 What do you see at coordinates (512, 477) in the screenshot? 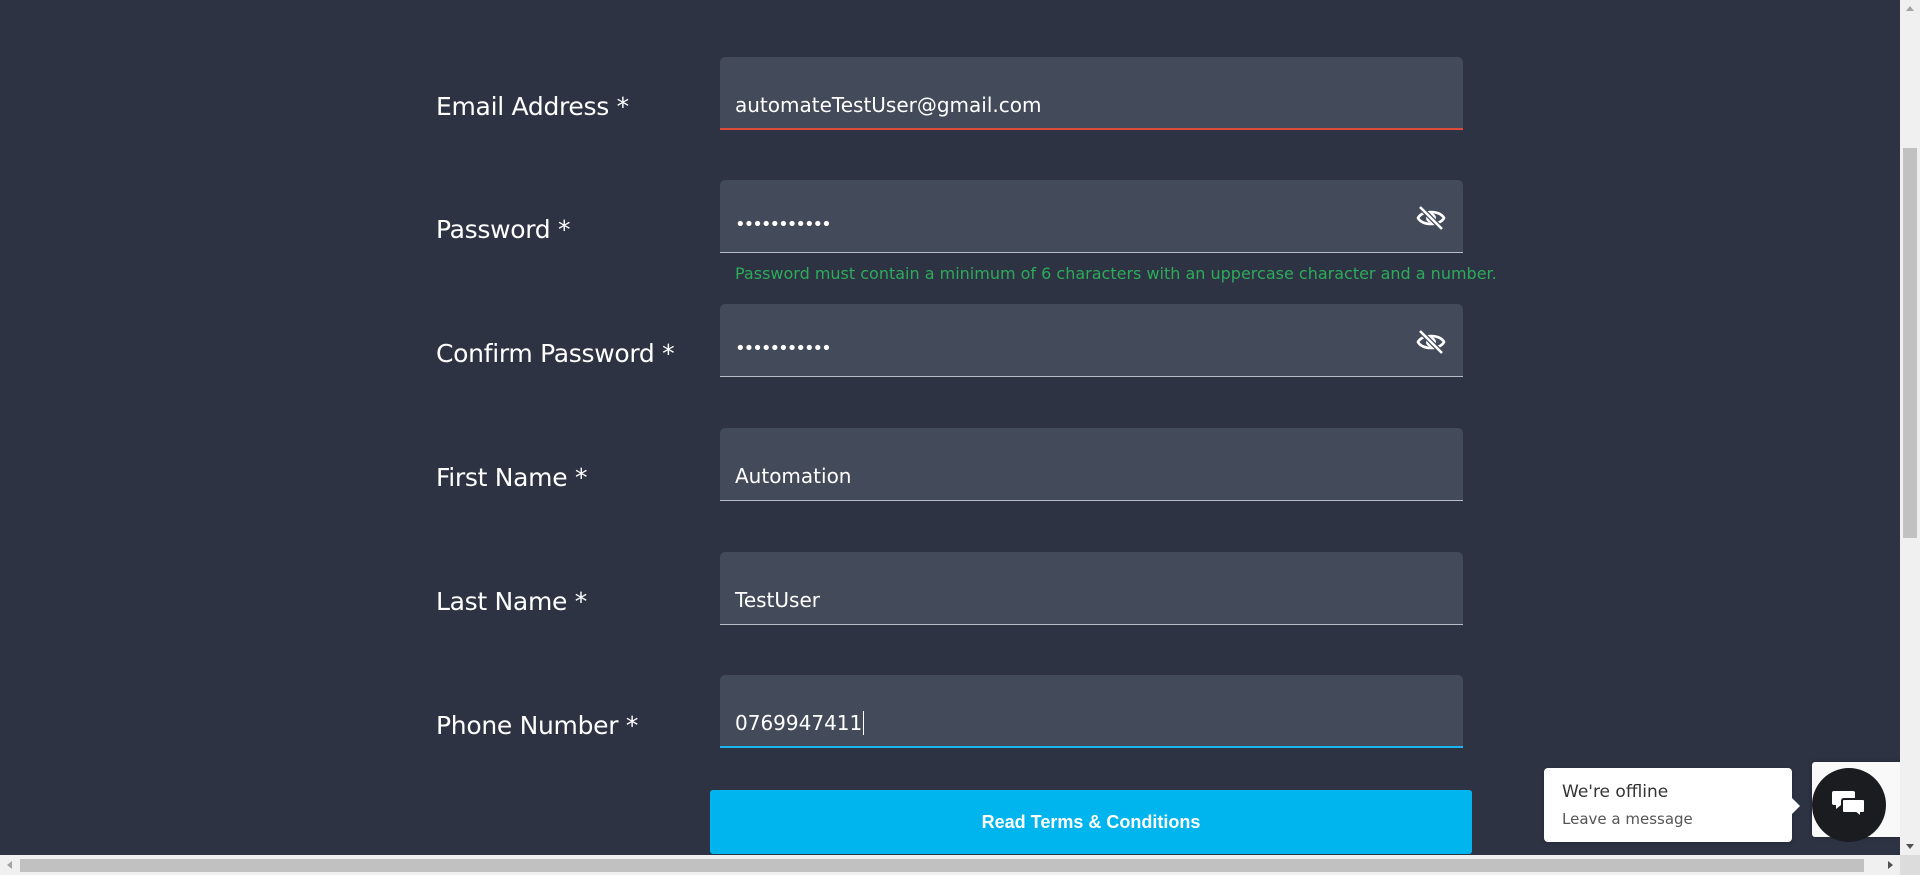
I see `first-name-label: First Name *` at bounding box center [512, 477].